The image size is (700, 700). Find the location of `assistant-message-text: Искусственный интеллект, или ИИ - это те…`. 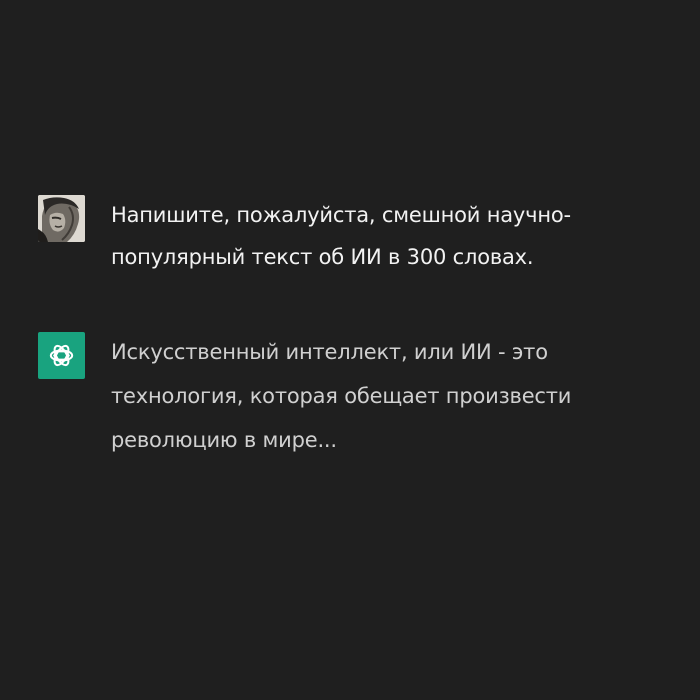

assistant-message-text: Искусственный интеллект, или ИИ - это те… is located at coordinates (341, 396).